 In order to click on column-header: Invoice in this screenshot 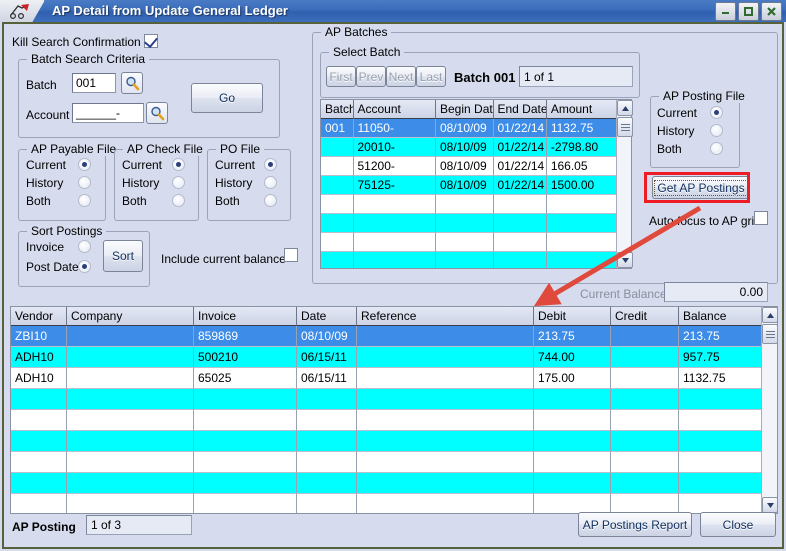, I will do `click(245, 316)`.